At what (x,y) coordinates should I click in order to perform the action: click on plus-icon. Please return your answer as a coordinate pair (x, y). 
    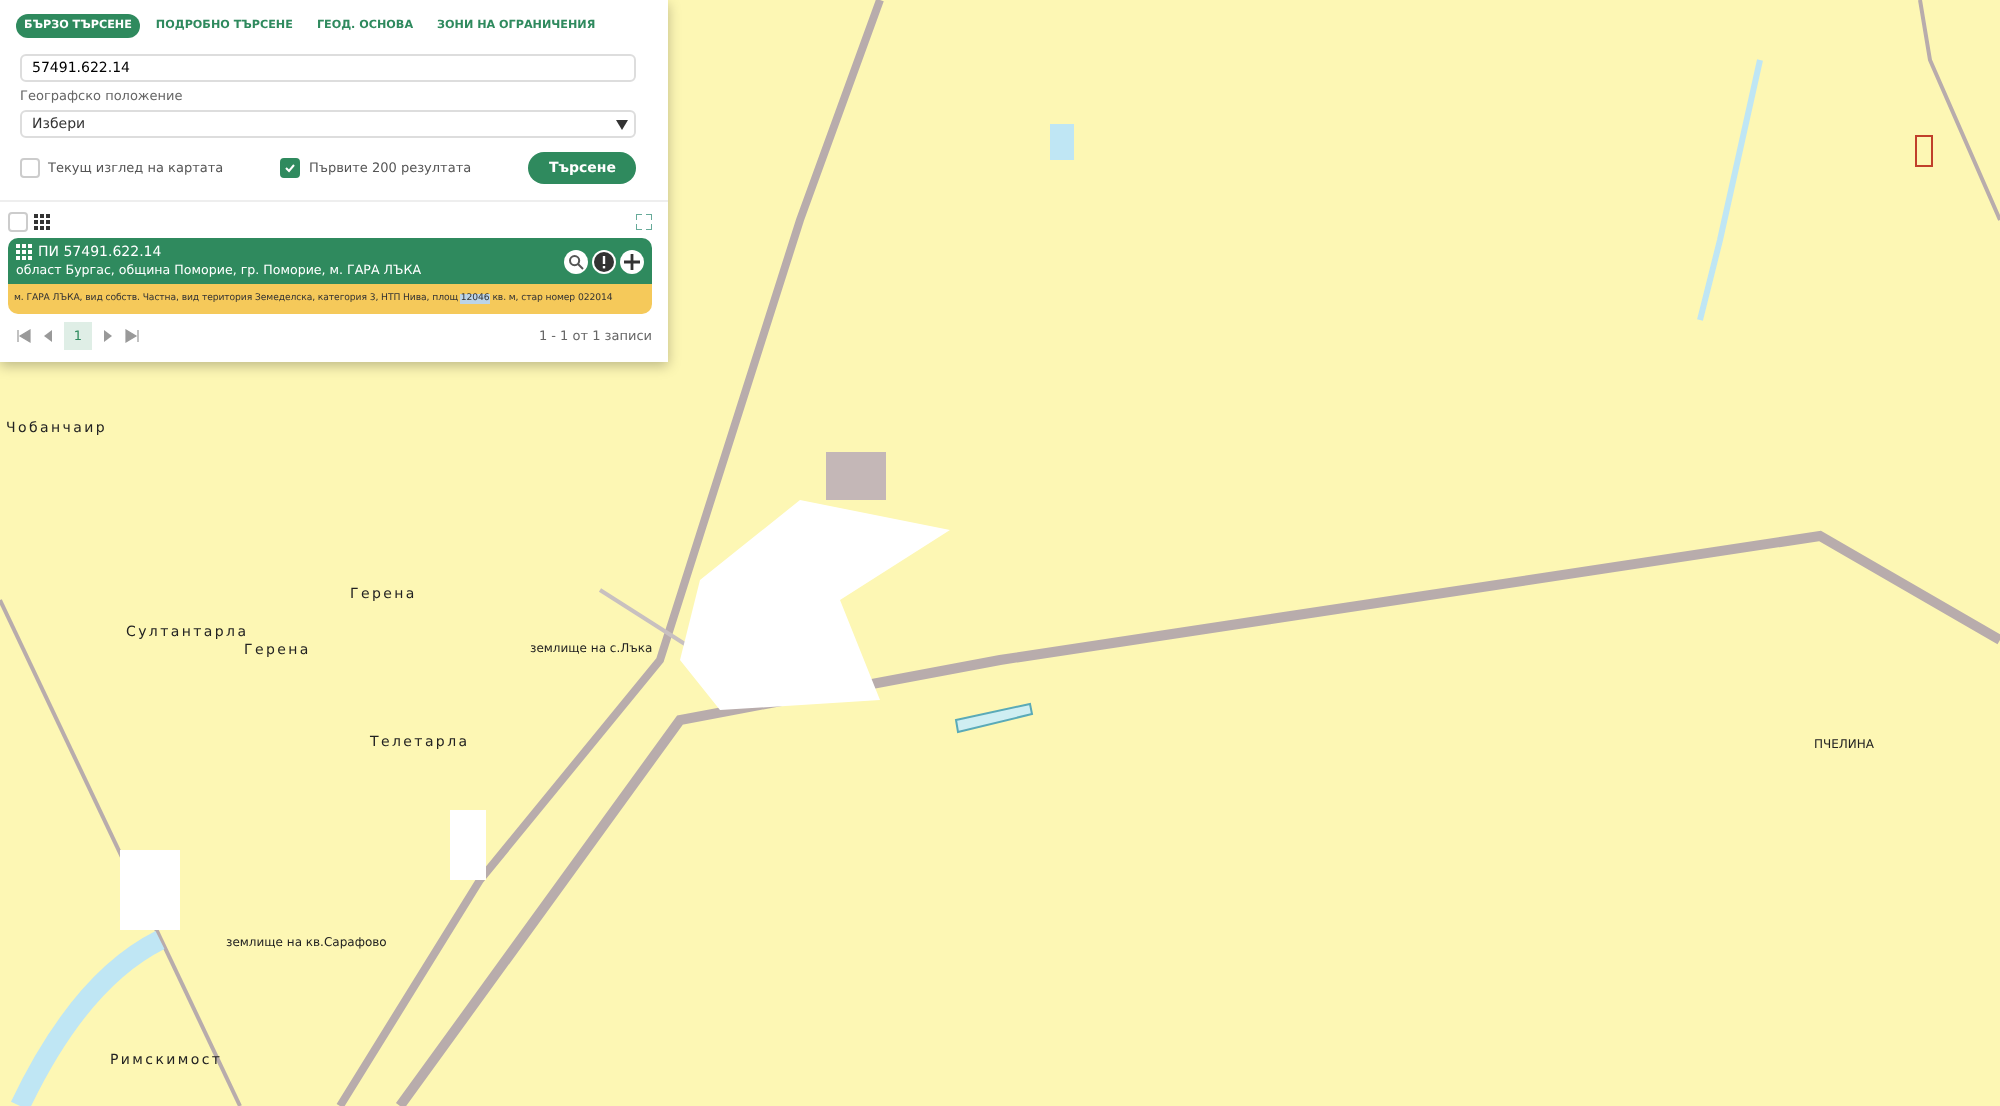
    Looking at the image, I should click on (632, 261).